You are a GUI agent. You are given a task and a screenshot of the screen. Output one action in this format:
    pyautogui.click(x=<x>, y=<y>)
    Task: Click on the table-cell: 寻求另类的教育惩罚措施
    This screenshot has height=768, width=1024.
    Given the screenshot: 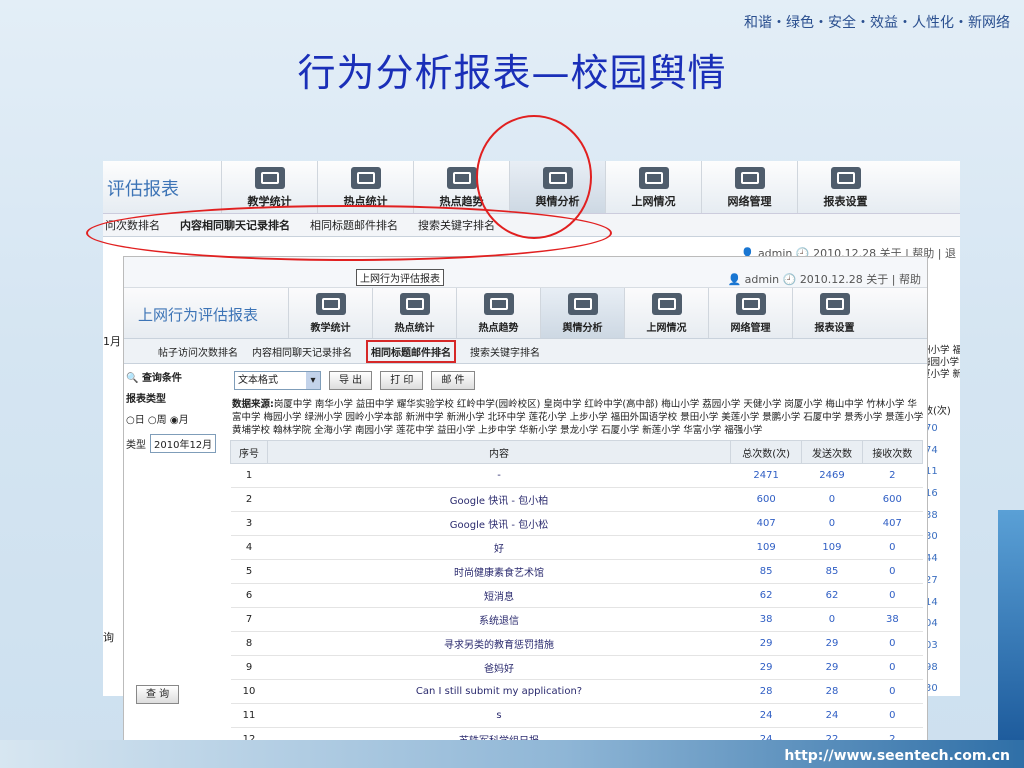 What is the action you would take?
    pyautogui.click(x=499, y=643)
    